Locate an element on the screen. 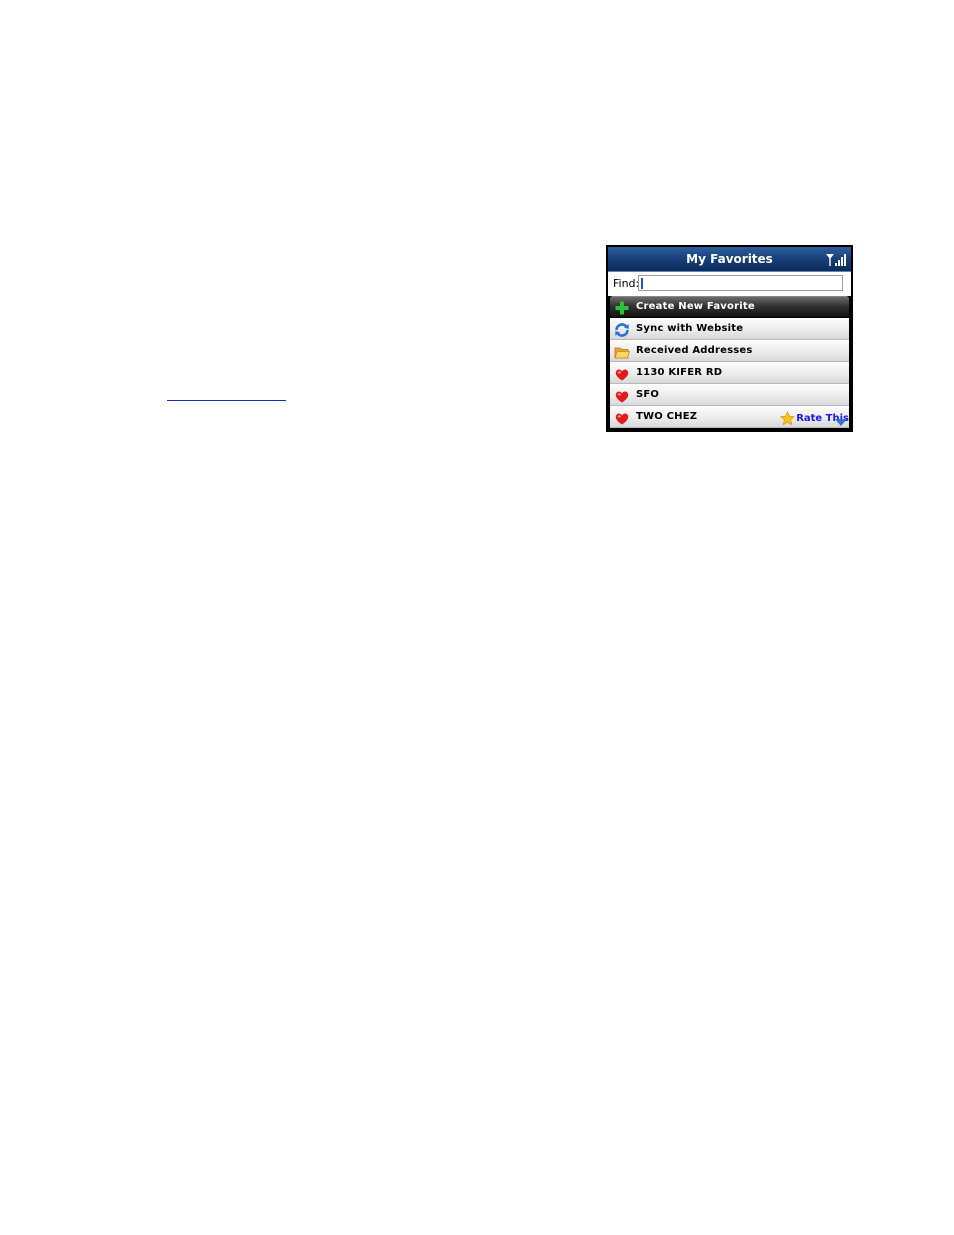 The height and width of the screenshot is (1235, 954). list-item-label: TWO CHEZ is located at coordinates (667, 416).